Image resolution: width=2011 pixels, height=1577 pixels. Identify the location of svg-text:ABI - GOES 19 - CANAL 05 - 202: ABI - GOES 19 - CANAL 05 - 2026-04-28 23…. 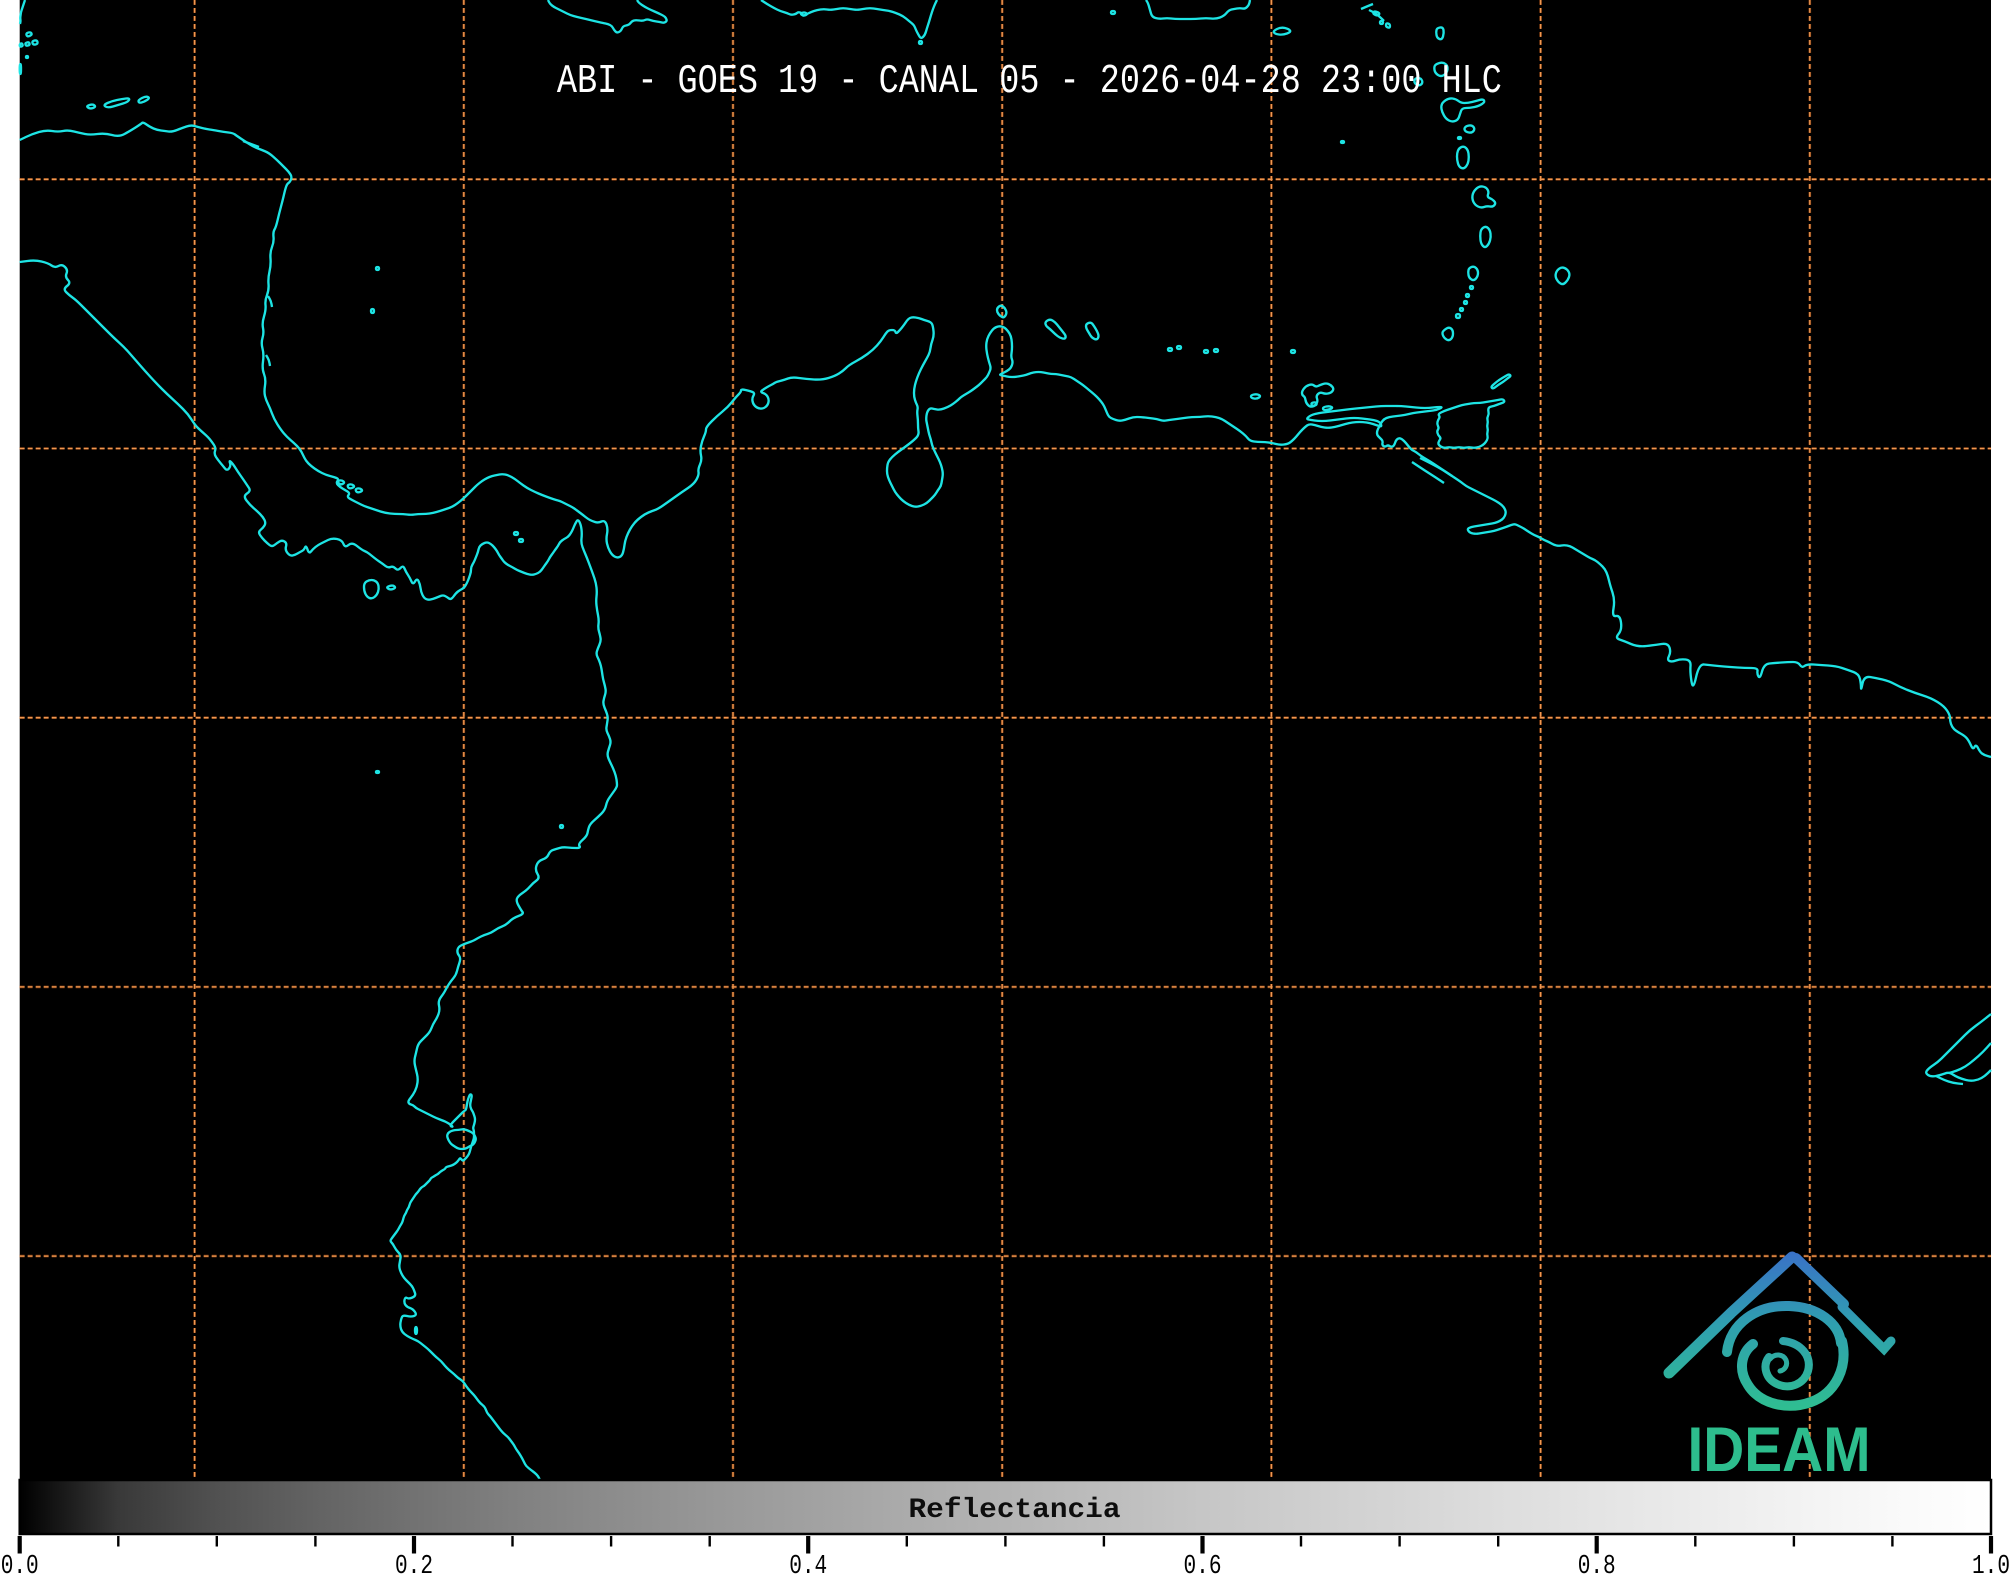
(1029, 82).